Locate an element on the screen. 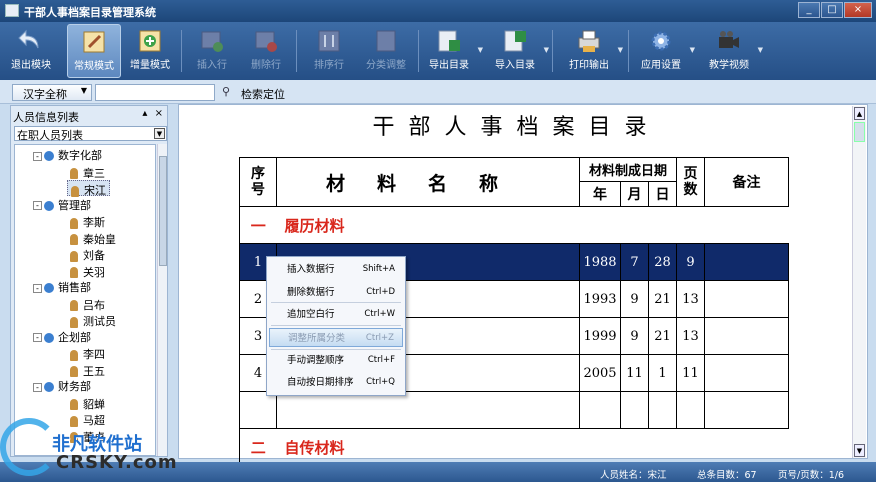  tree-dept: - 企划部 is located at coordinates (62, 337).